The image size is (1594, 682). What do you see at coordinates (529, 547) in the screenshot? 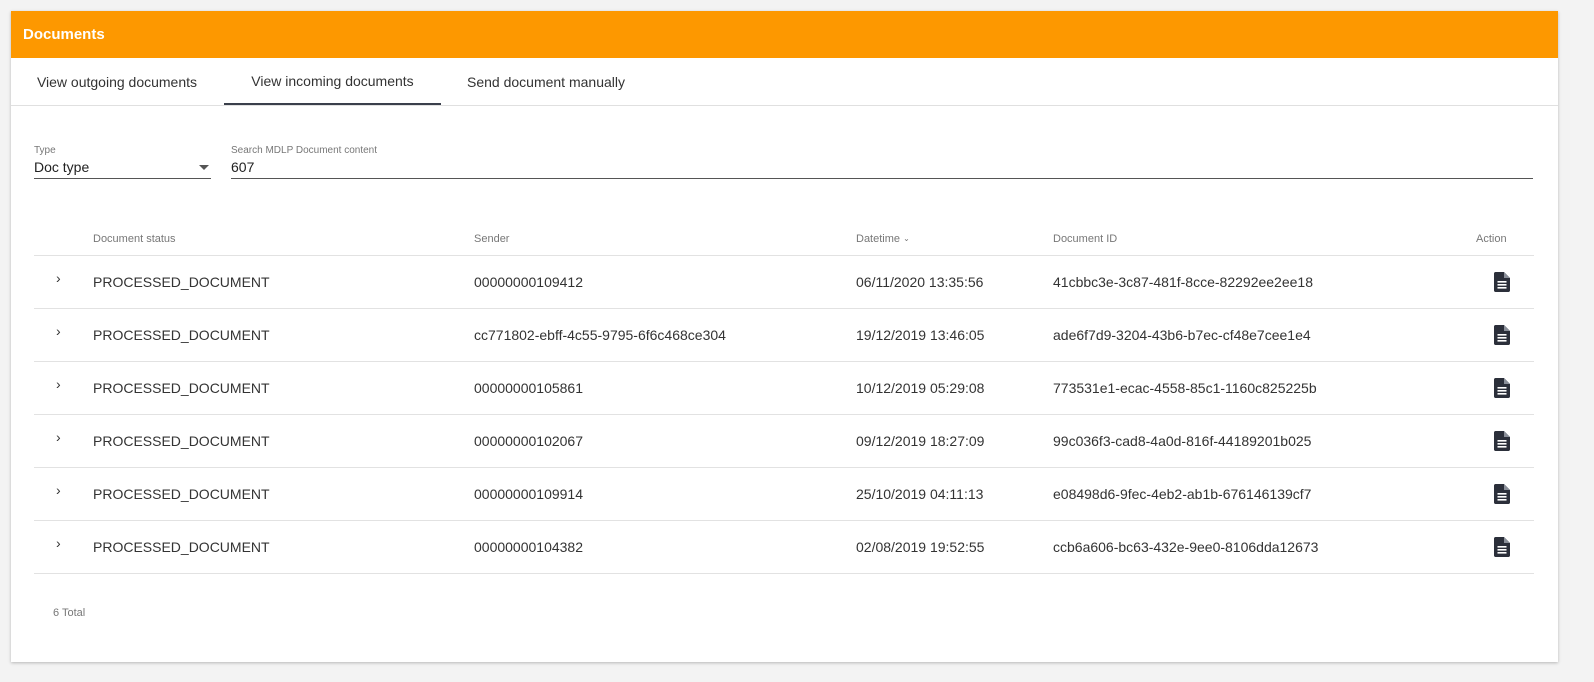
I see `sender: 00000000104382` at bounding box center [529, 547].